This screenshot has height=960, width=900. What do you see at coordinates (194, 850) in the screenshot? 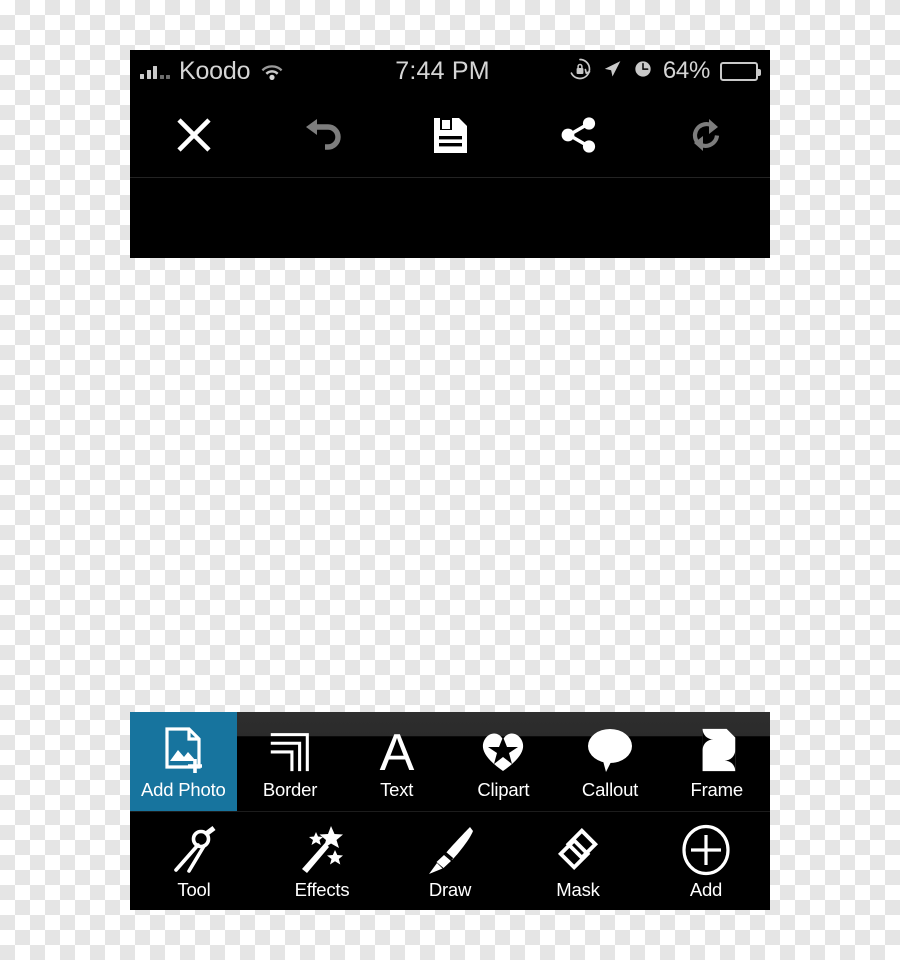
I see `compass-divider-icon` at bounding box center [194, 850].